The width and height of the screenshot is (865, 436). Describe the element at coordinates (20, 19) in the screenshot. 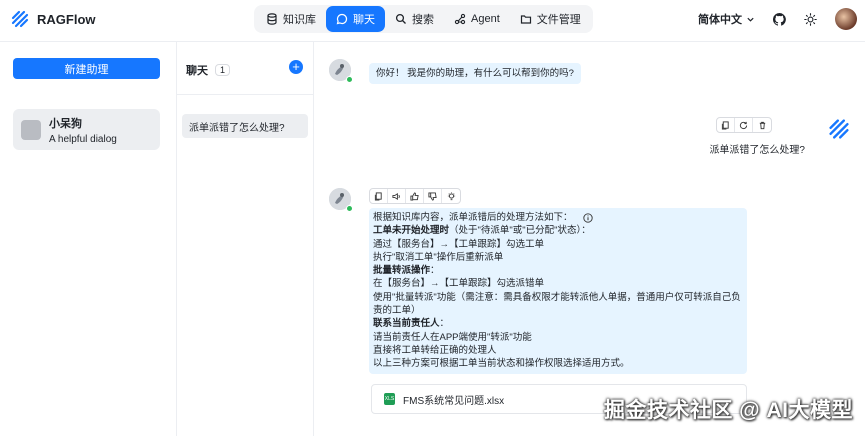

I see `ragflow-logo-icon` at that location.